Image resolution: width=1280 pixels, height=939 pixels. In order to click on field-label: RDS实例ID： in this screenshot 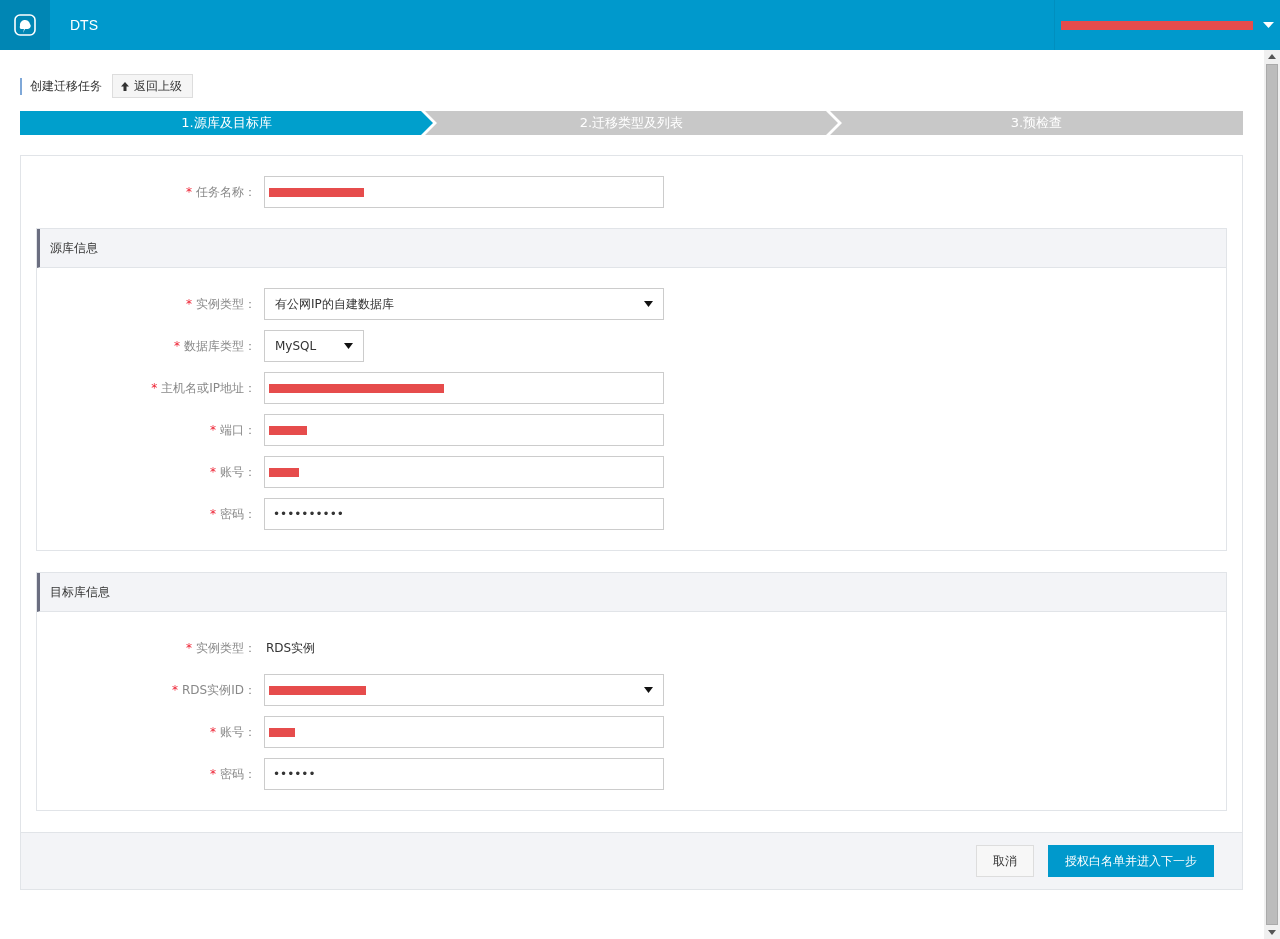, I will do `click(219, 690)`.